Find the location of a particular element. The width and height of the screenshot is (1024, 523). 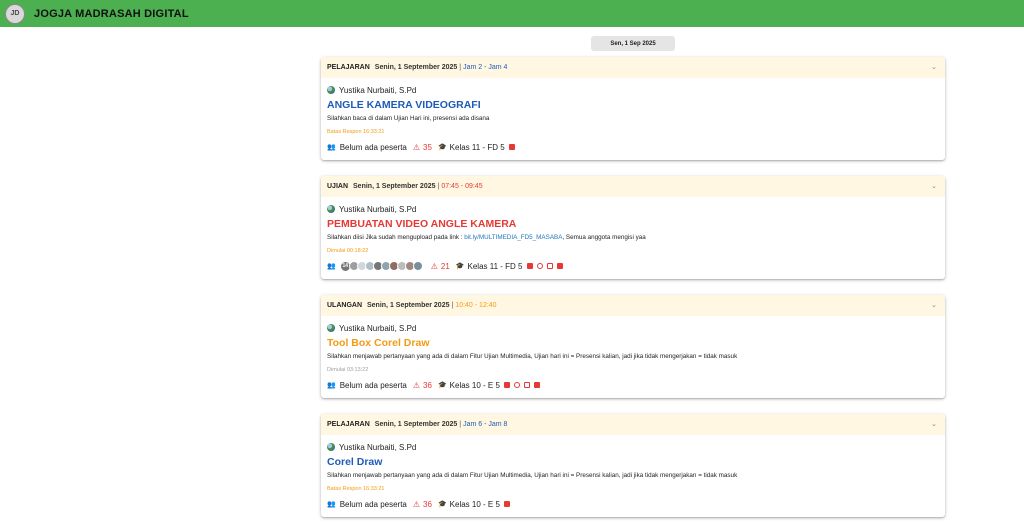

card-footer: 👥 14 ⚠ 21 🎓 Kelas 11 - FD 5 is located at coordinates (633, 269).